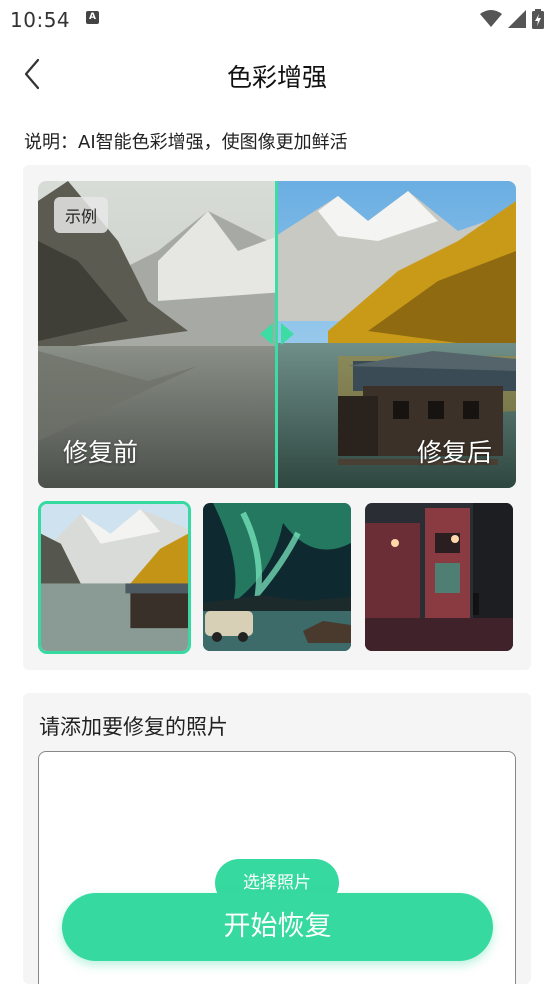 This screenshot has height=984, width=554. I want to click on status-bar: 10:54 A, so click(277, 19).